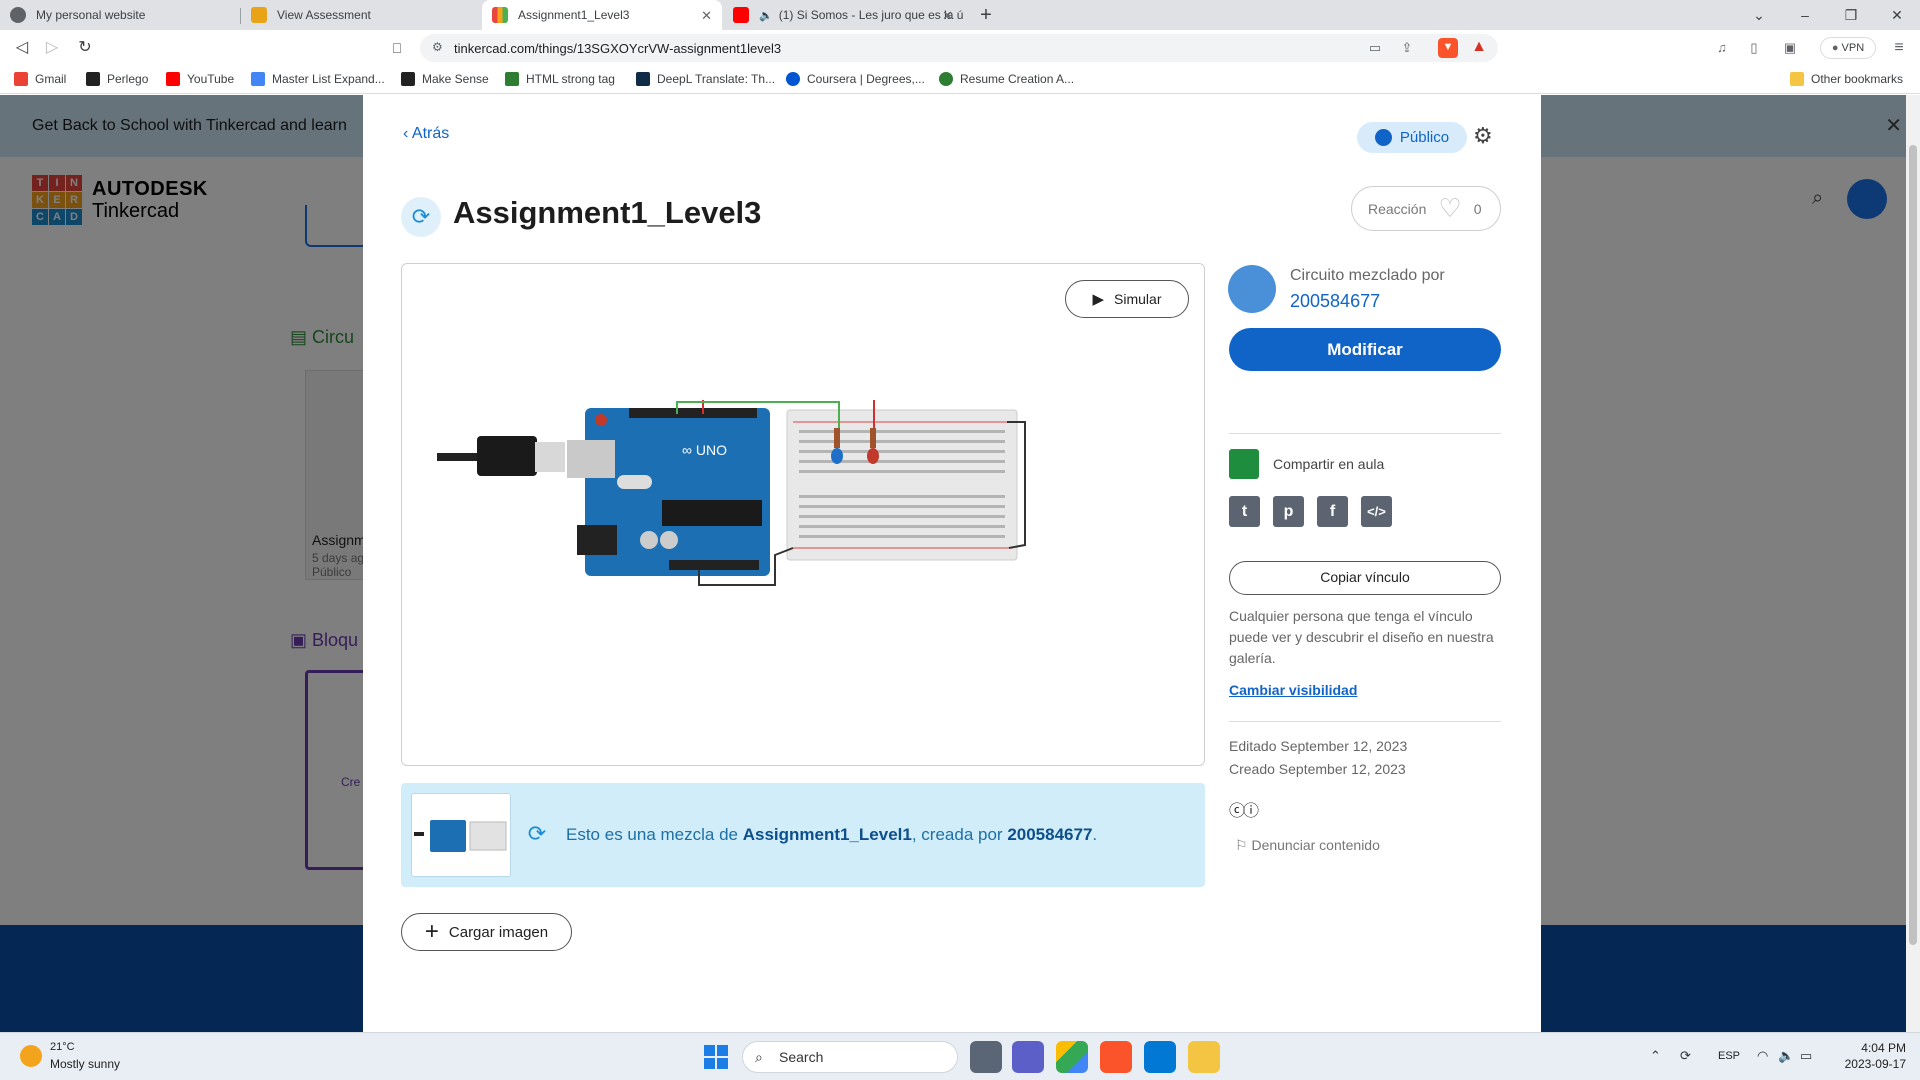 This screenshot has height=1080, width=1920. Describe the element at coordinates (704, 450) in the screenshot. I see `svg-text: ∞ UNO` at that location.